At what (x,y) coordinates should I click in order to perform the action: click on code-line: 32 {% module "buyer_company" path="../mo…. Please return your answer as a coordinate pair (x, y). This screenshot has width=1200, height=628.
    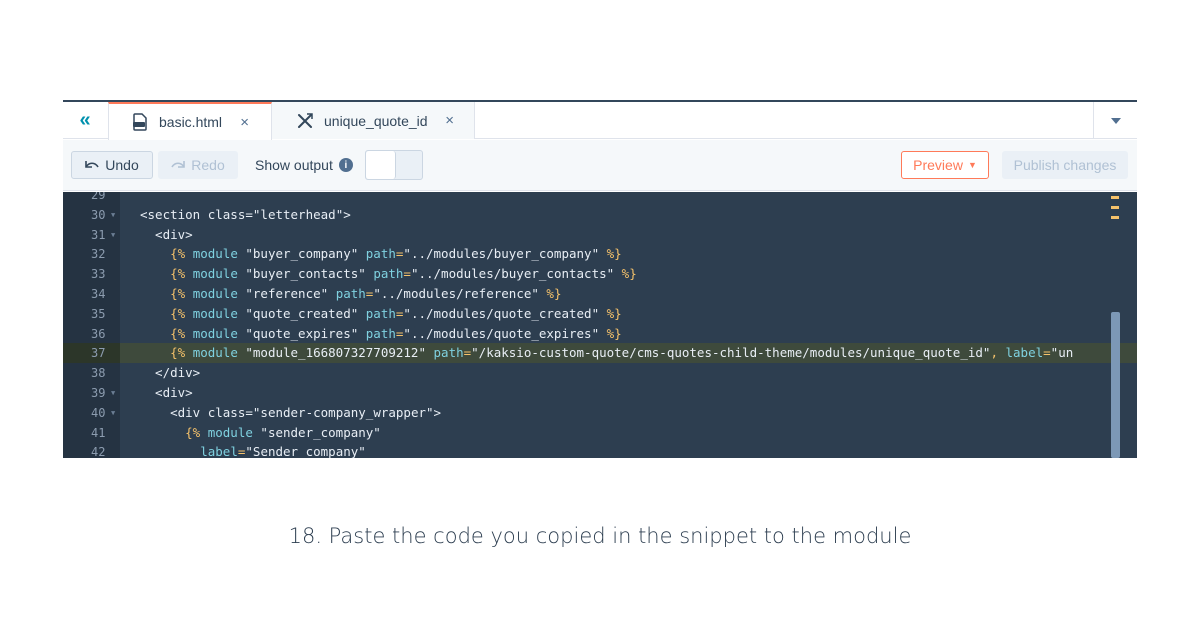
    Looking at the image, I should click on (600, 254).